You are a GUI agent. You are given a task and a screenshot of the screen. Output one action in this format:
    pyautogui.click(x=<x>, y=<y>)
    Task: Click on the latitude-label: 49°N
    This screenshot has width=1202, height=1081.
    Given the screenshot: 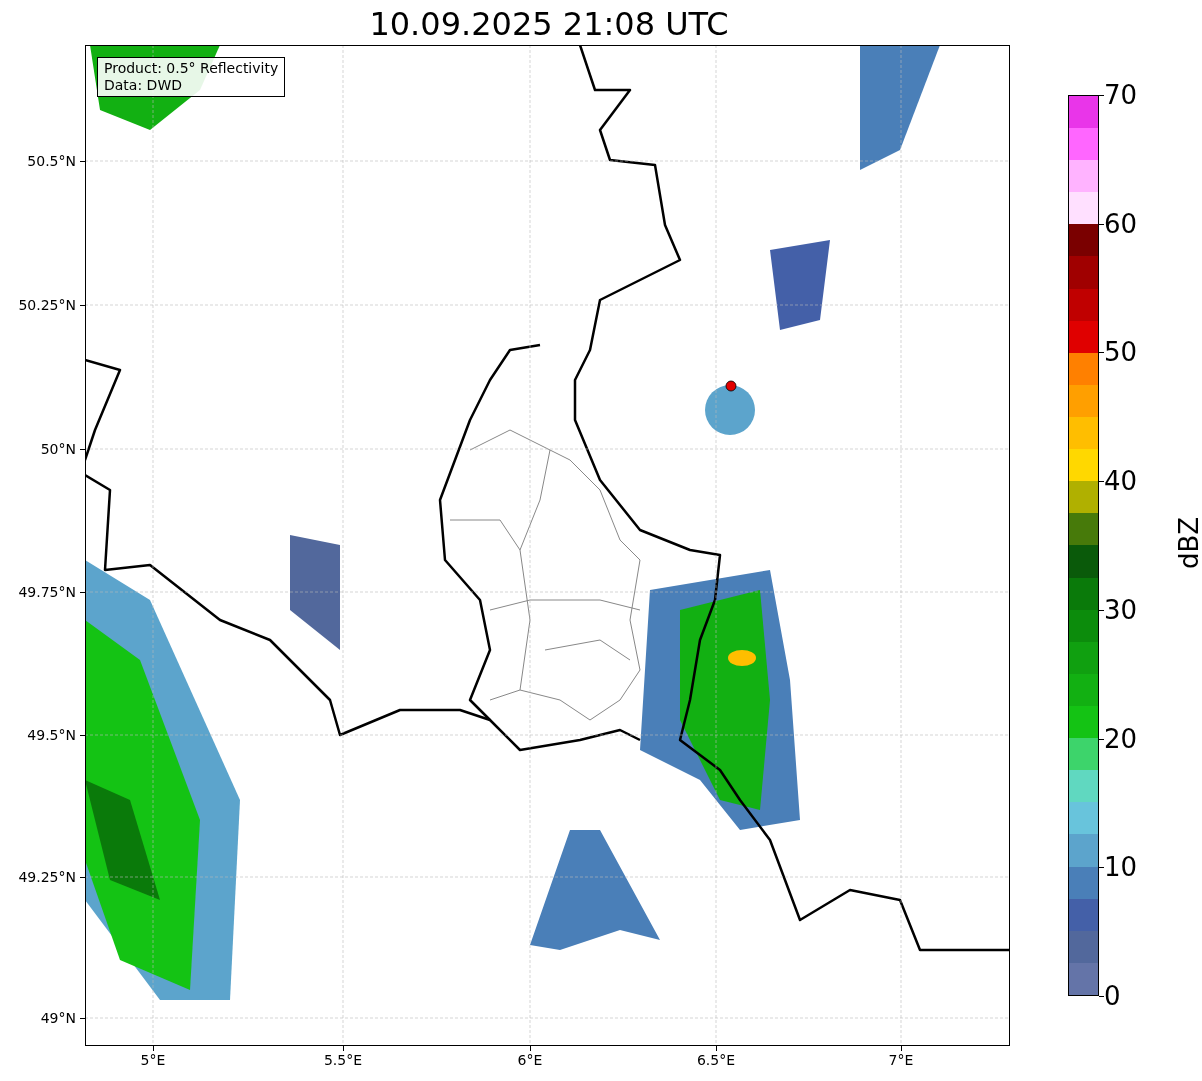 What is the action you would take?
    pyautogui.click(x=58, y=1018)
    